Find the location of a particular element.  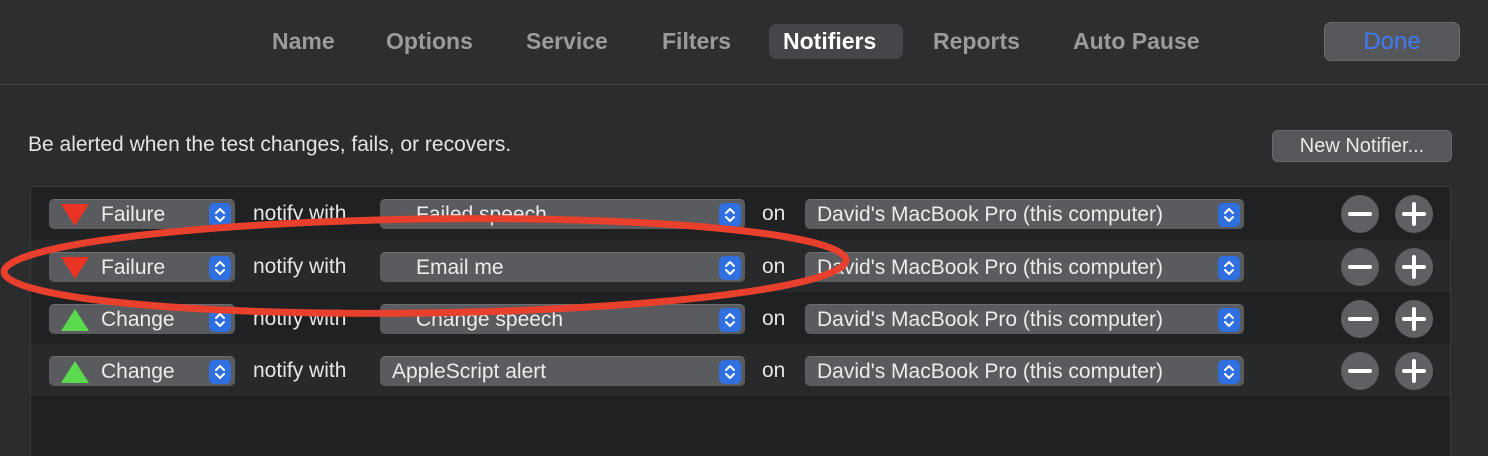

action-popup: AppleScript alert is located at coordinates (562, 371).